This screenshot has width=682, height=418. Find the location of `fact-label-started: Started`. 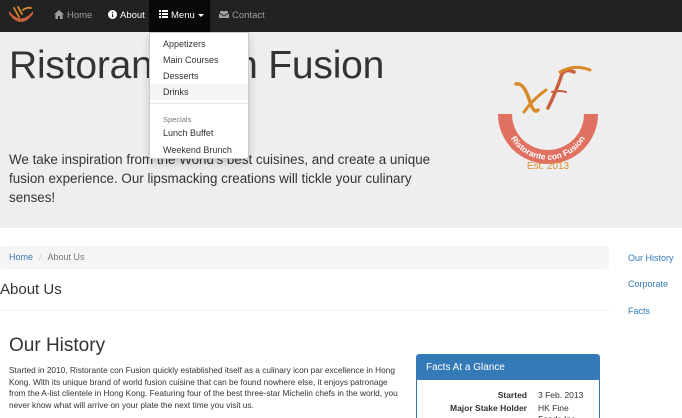

fact-label-started: Started is located at coordinates (512, 395).